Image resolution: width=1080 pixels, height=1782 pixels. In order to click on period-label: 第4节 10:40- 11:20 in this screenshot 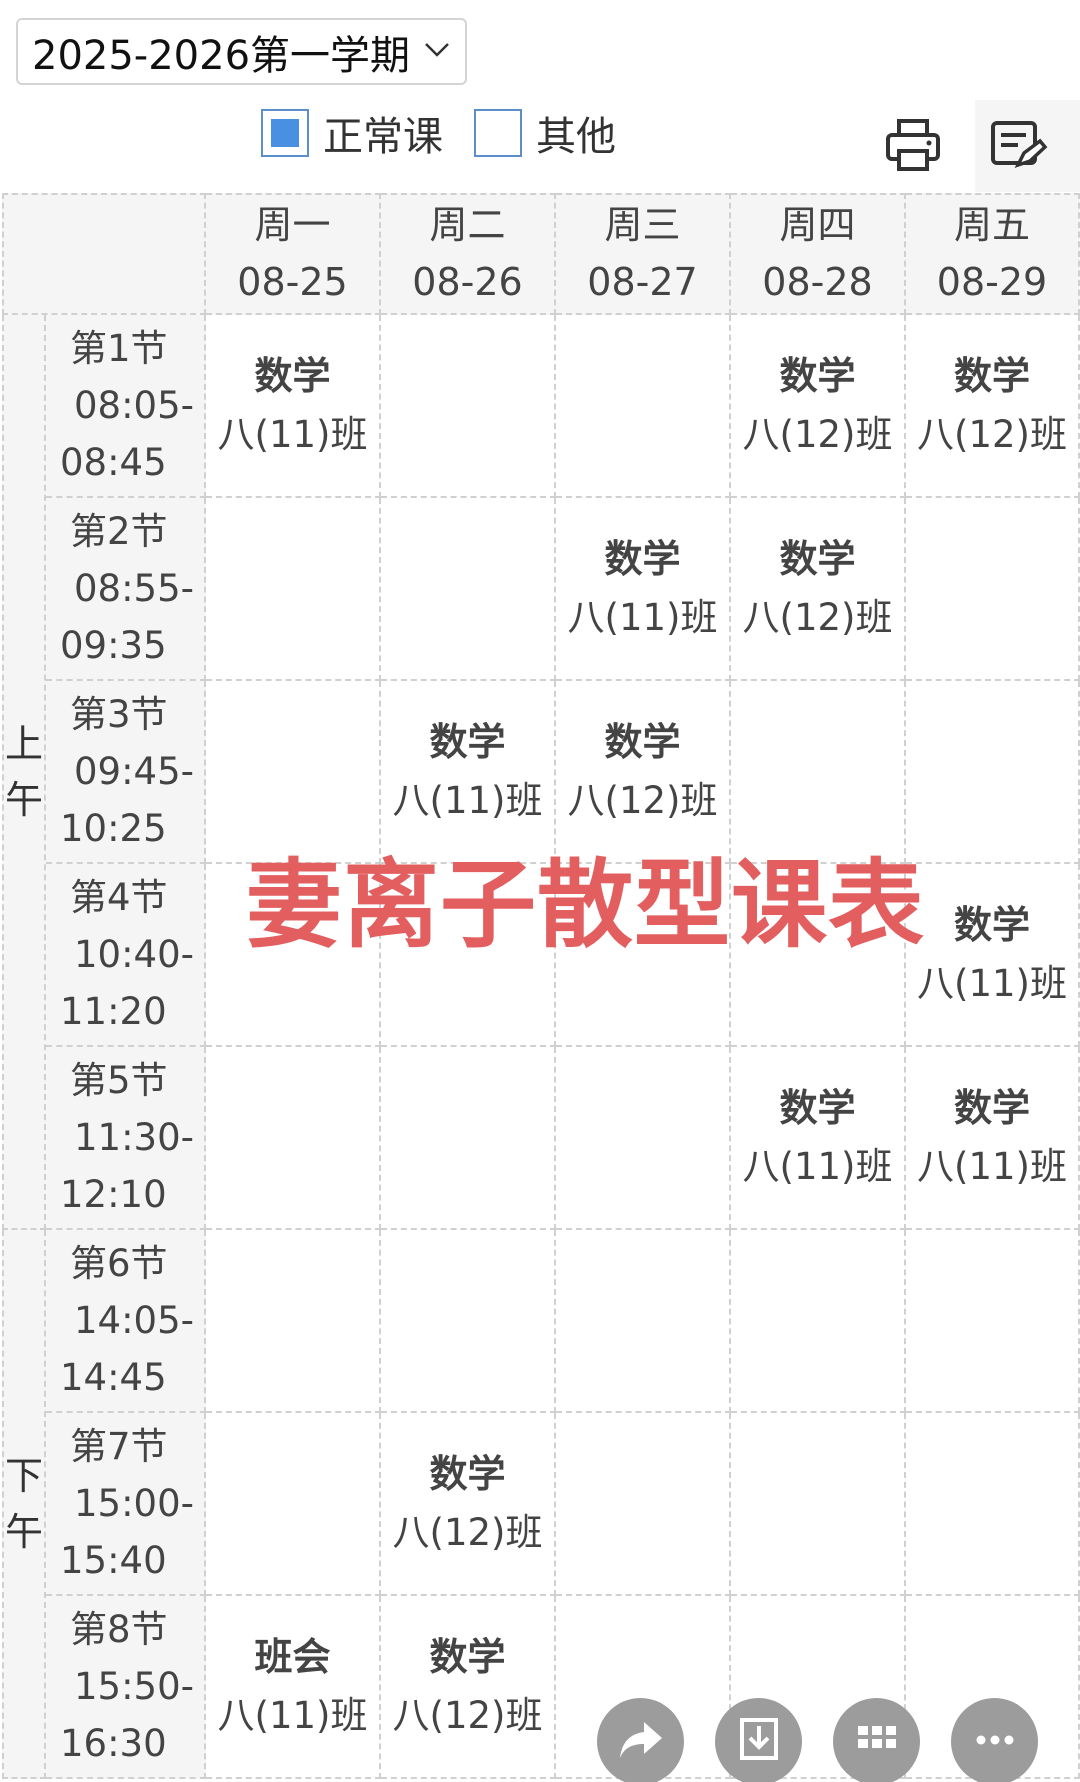, I will do `click(126, 955)`.